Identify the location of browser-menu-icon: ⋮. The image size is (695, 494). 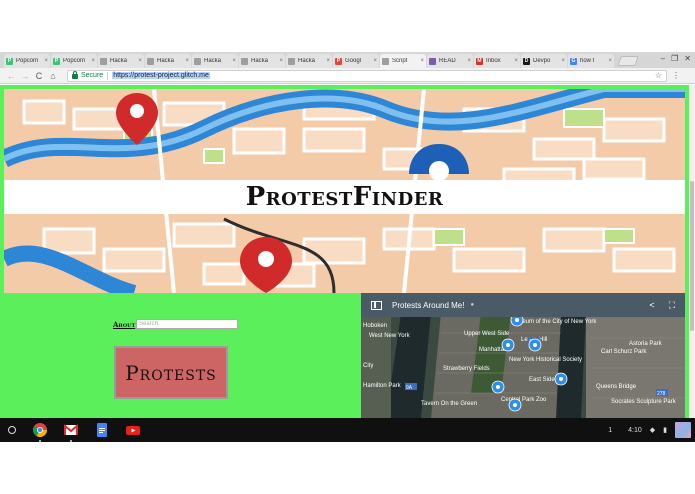
(676, 75).